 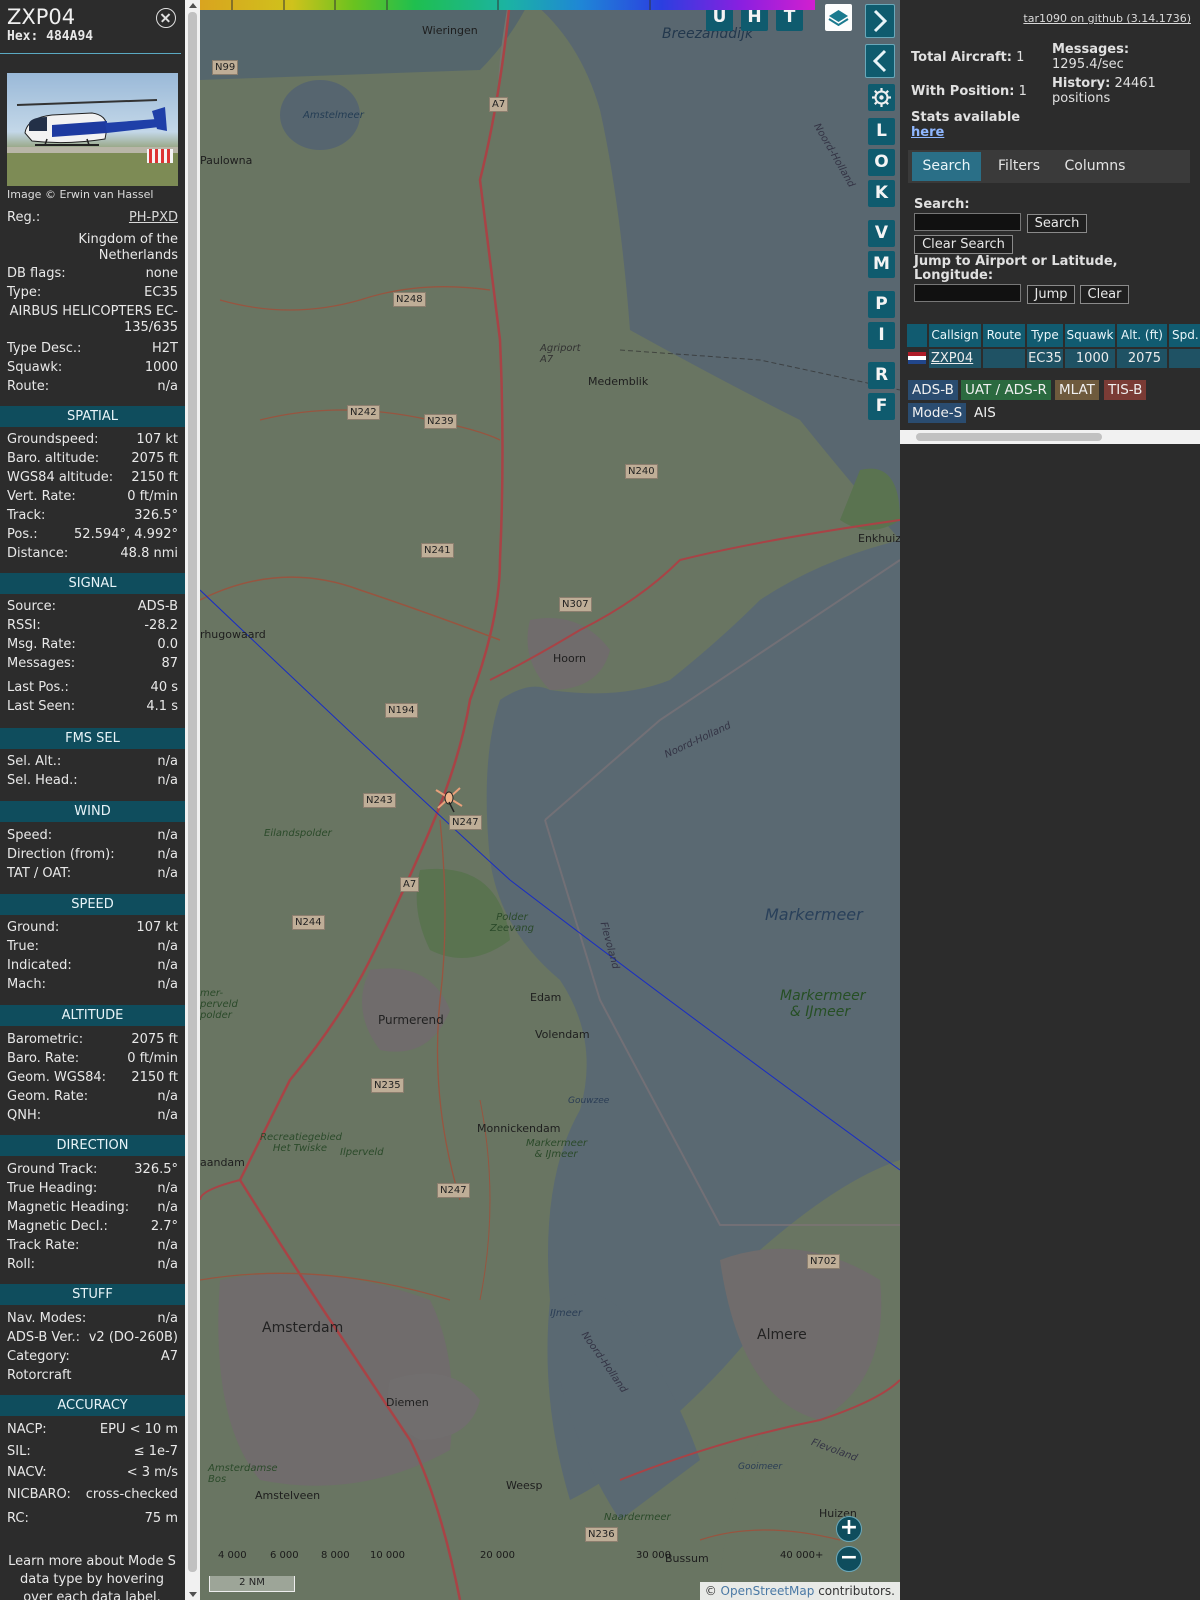 I want to click on settings-button, so click(x=881, y=97).